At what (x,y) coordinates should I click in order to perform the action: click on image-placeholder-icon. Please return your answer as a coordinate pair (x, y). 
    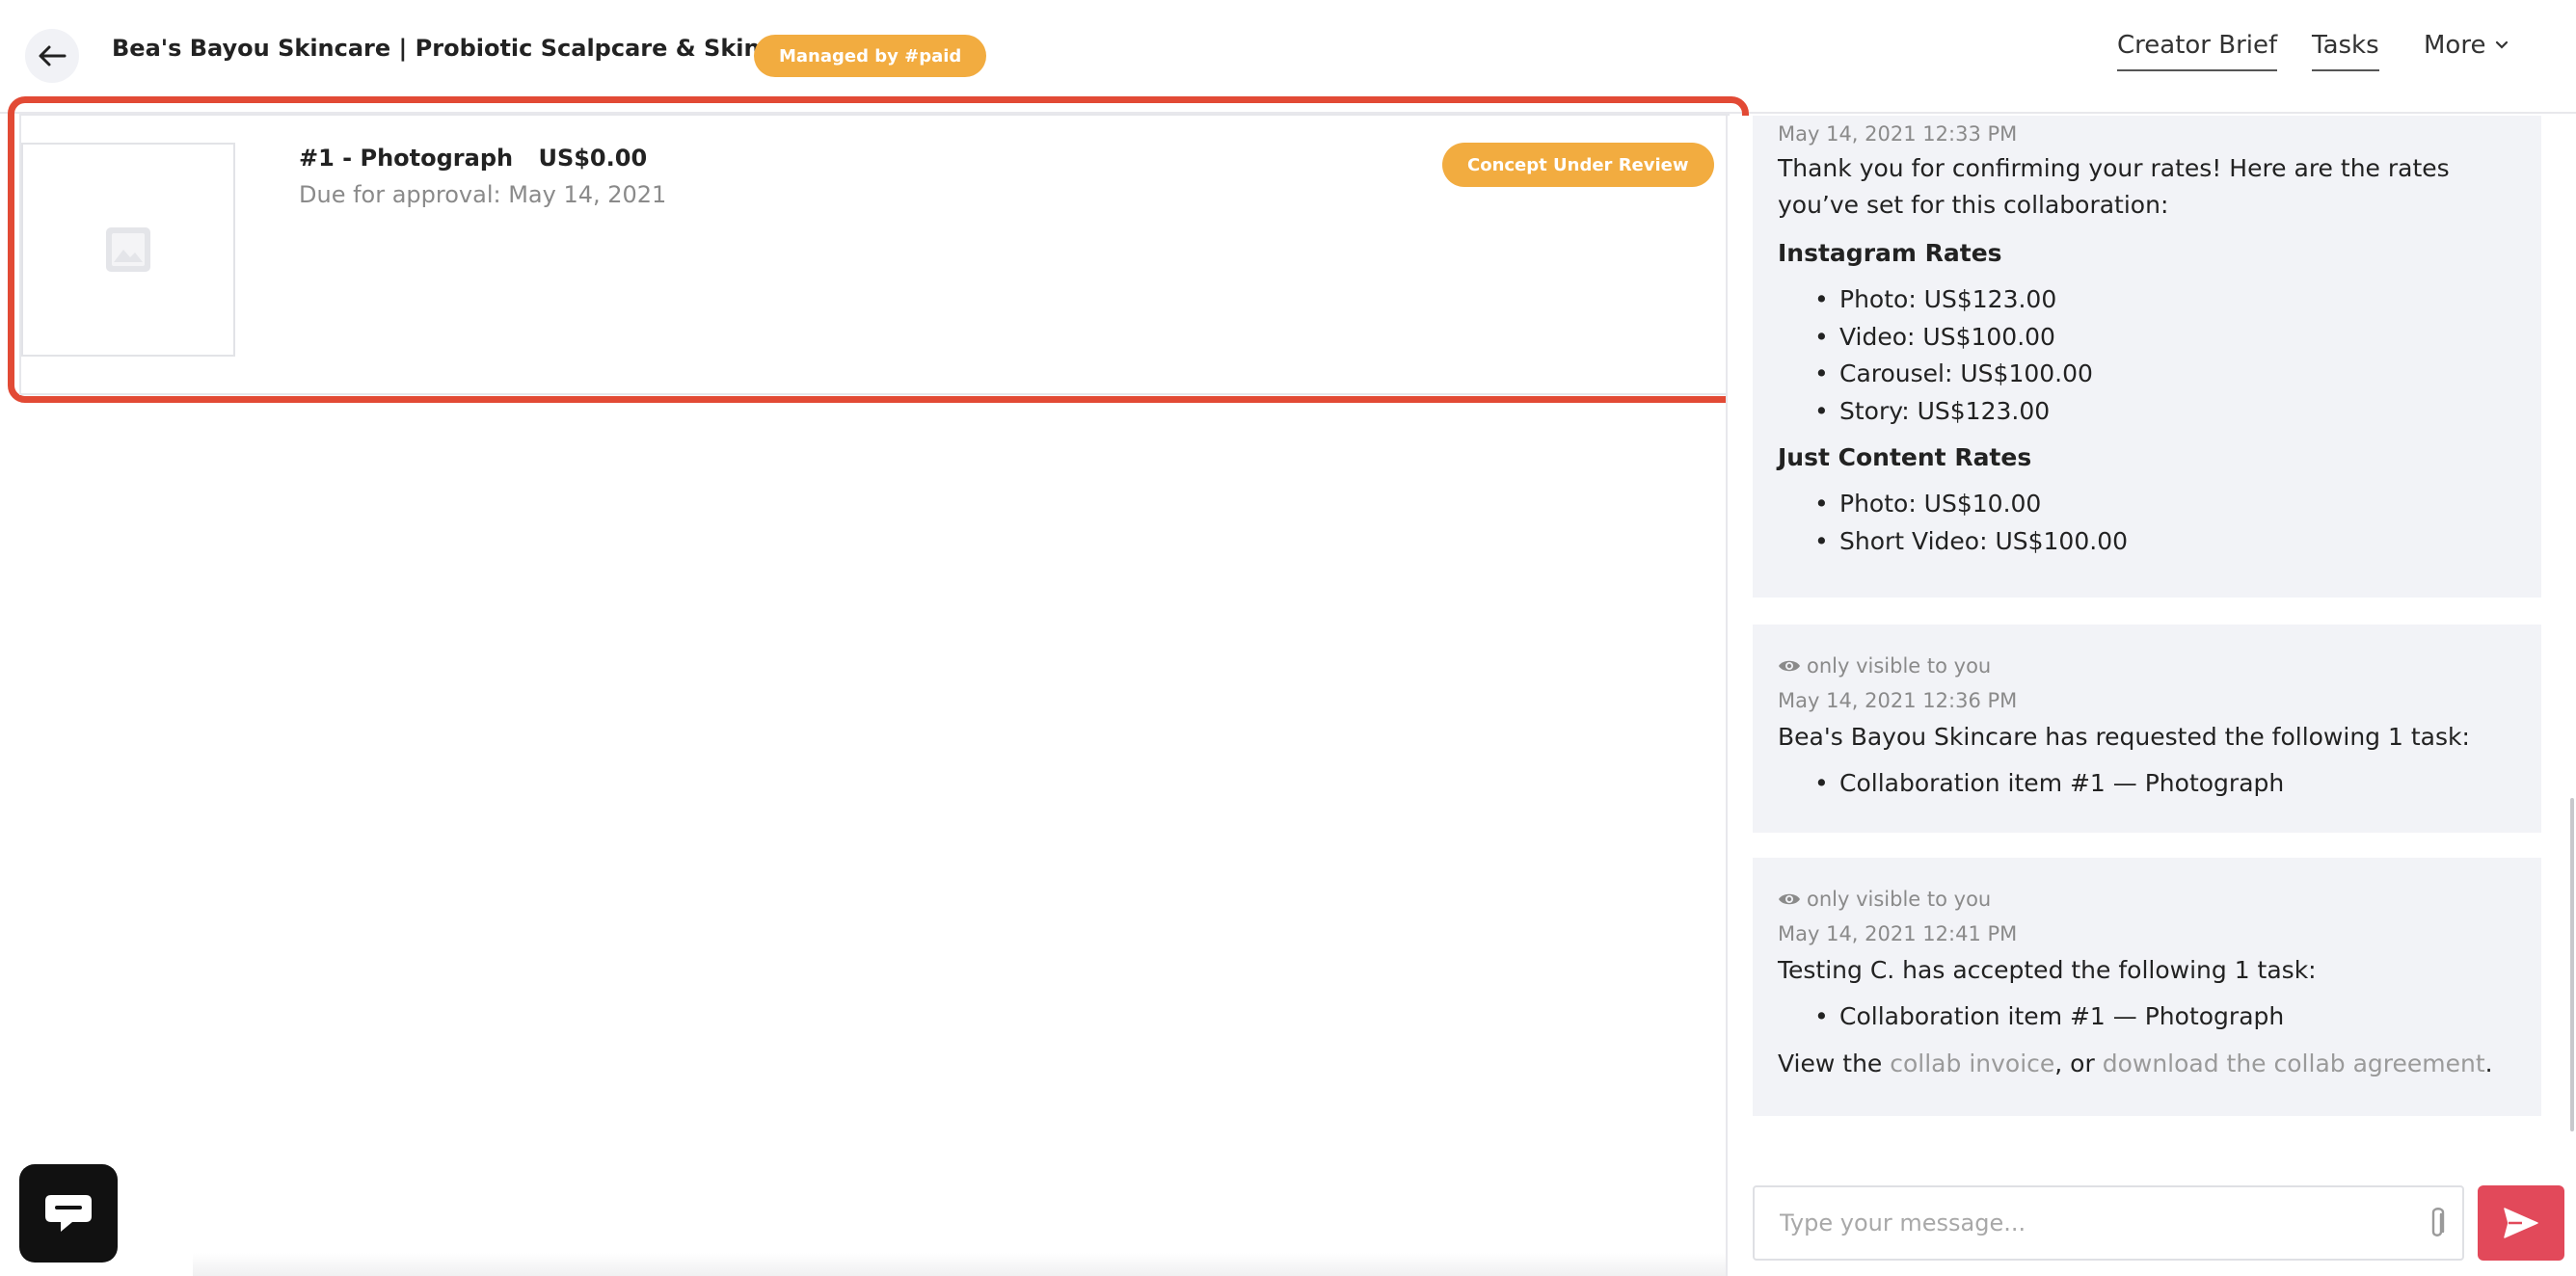
    Looking at the image, I should click on (128, 249).